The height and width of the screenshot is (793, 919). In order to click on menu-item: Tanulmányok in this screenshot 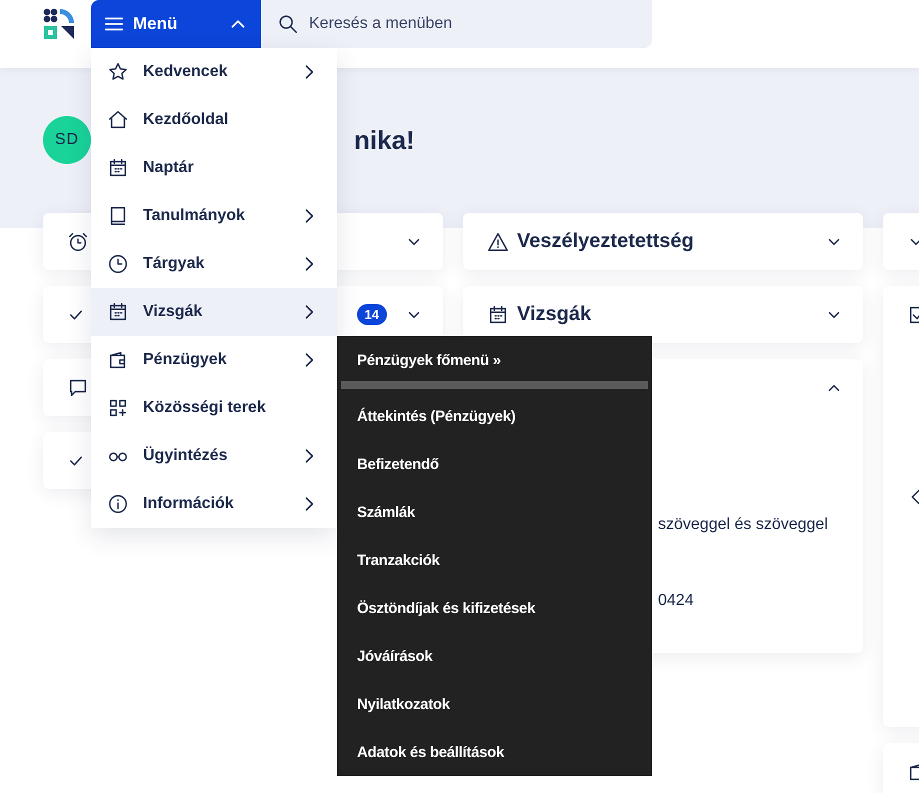, I will do `click(214, 216)`.